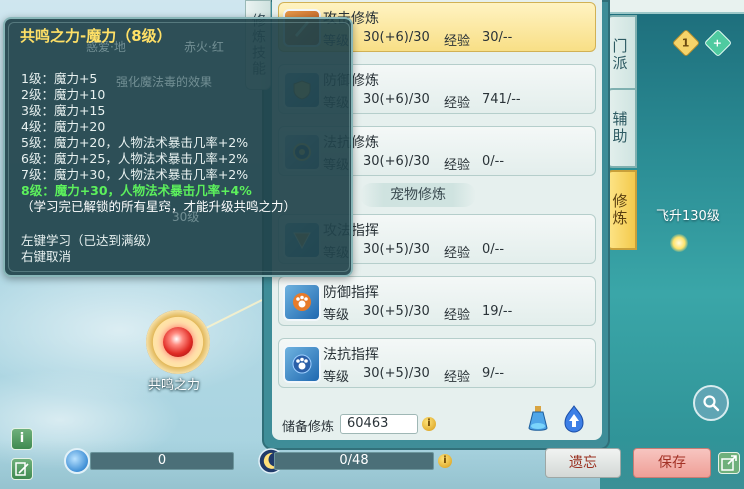  What do you see at coordinates (46, 256) in the screenshot?
I see `tooltip-action-right: 右键取消` at bounding box center [46, 256].